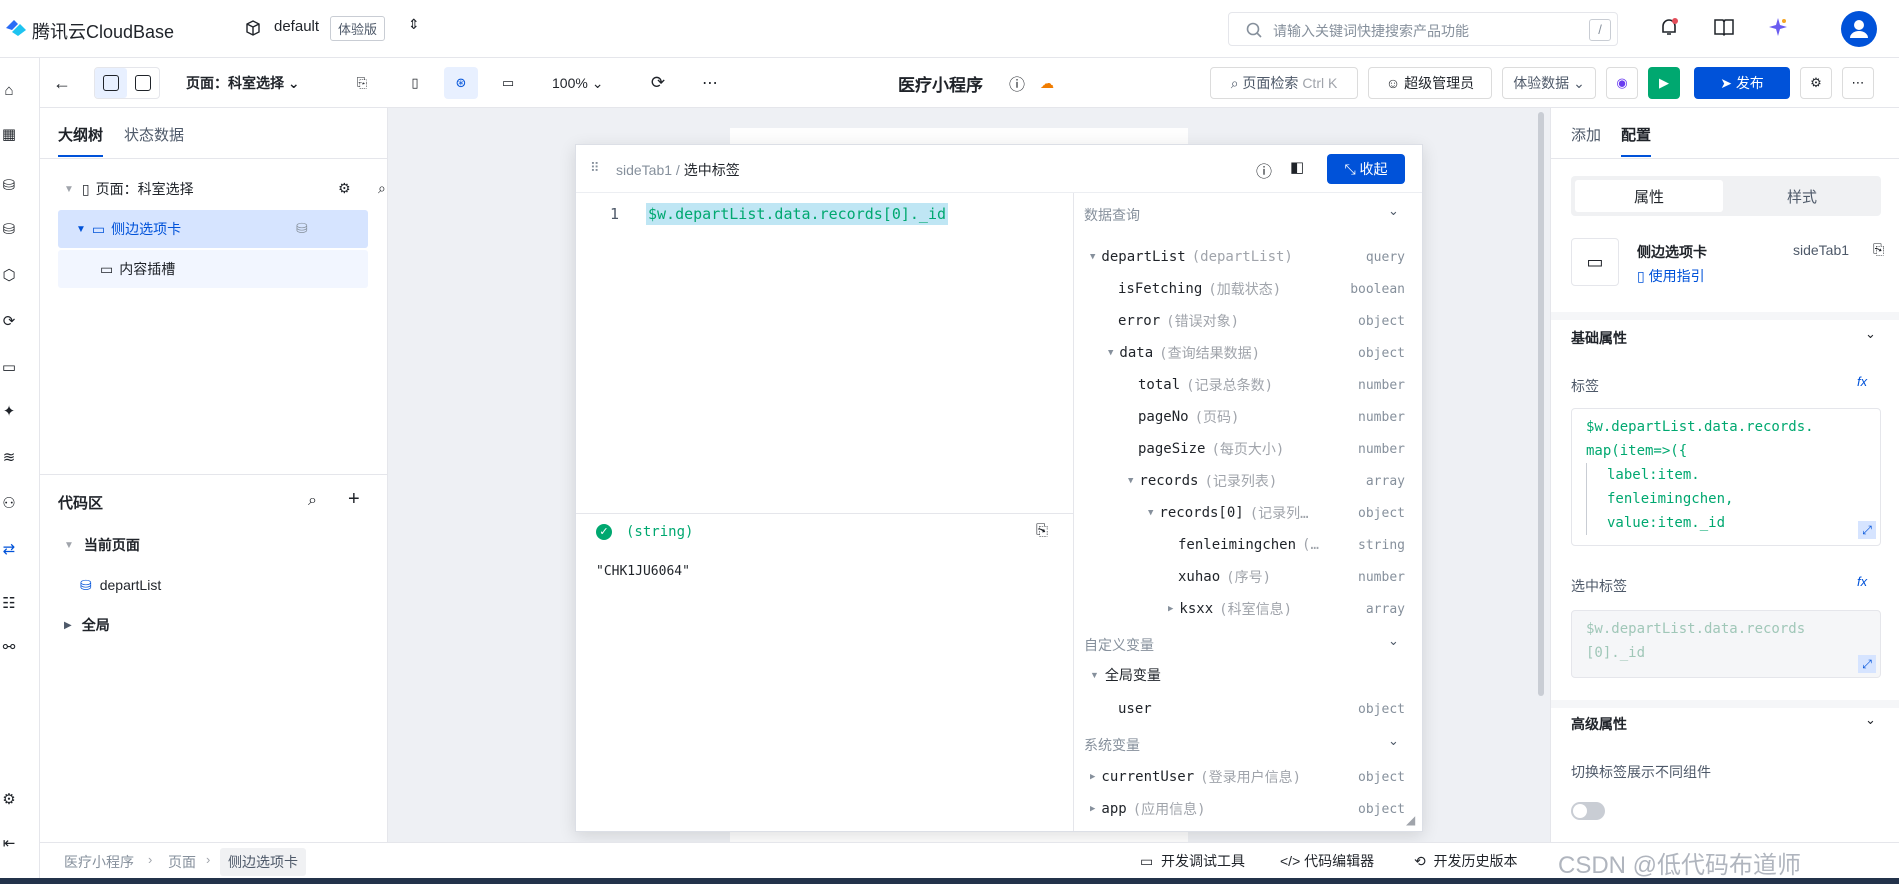 This screenshot has height=884, width=1899. Describe the element at coordinates (1393, 741) in the screenshot. I see `section-system-chevron-icon: ⌄` at that location.